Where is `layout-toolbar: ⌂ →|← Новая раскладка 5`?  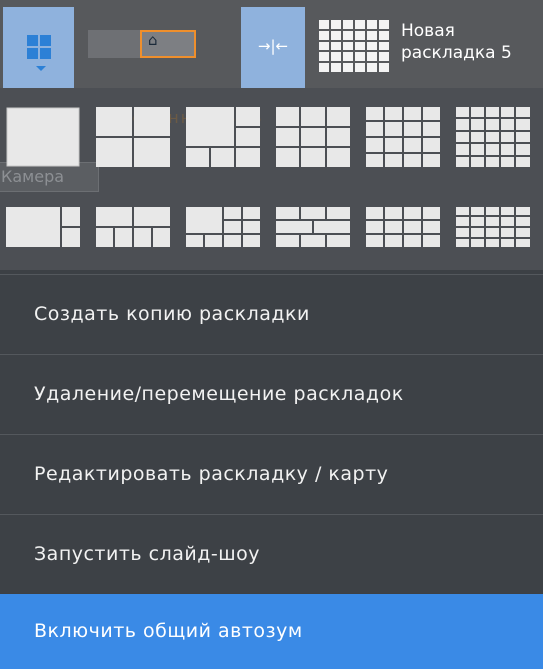
layout-toolbar: ⌂ →|← Новая раскладка 5 is located at coordinates (271, 44).